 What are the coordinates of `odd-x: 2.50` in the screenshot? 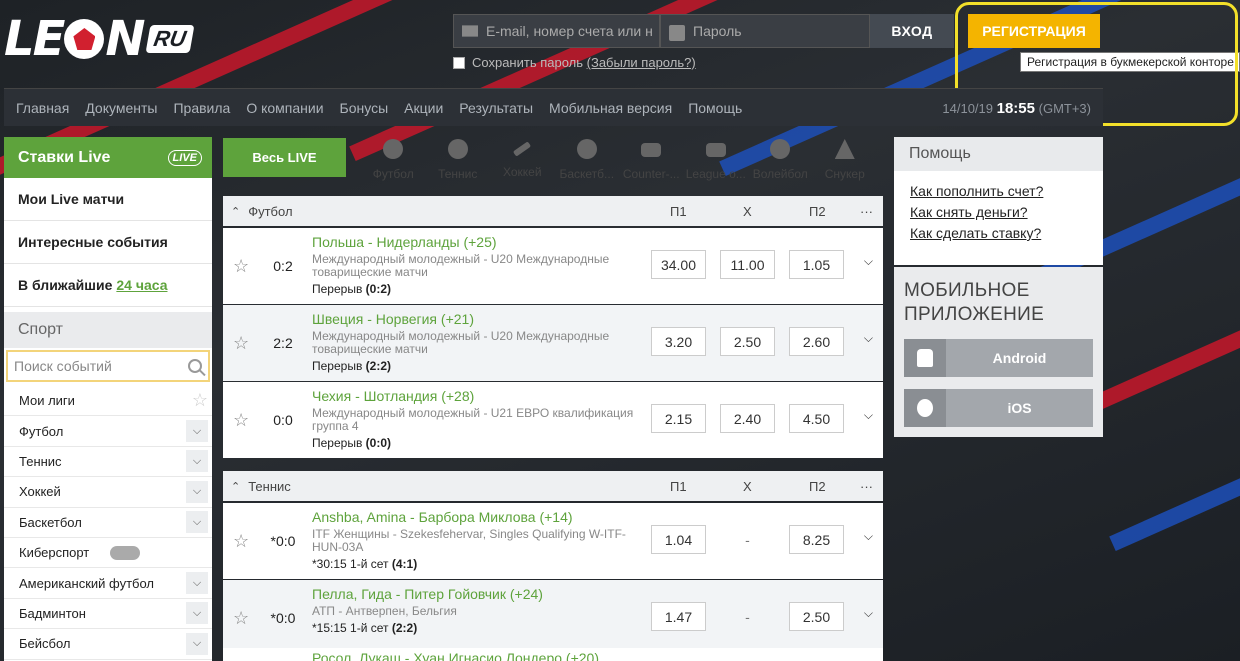 It's located at (747, 341).